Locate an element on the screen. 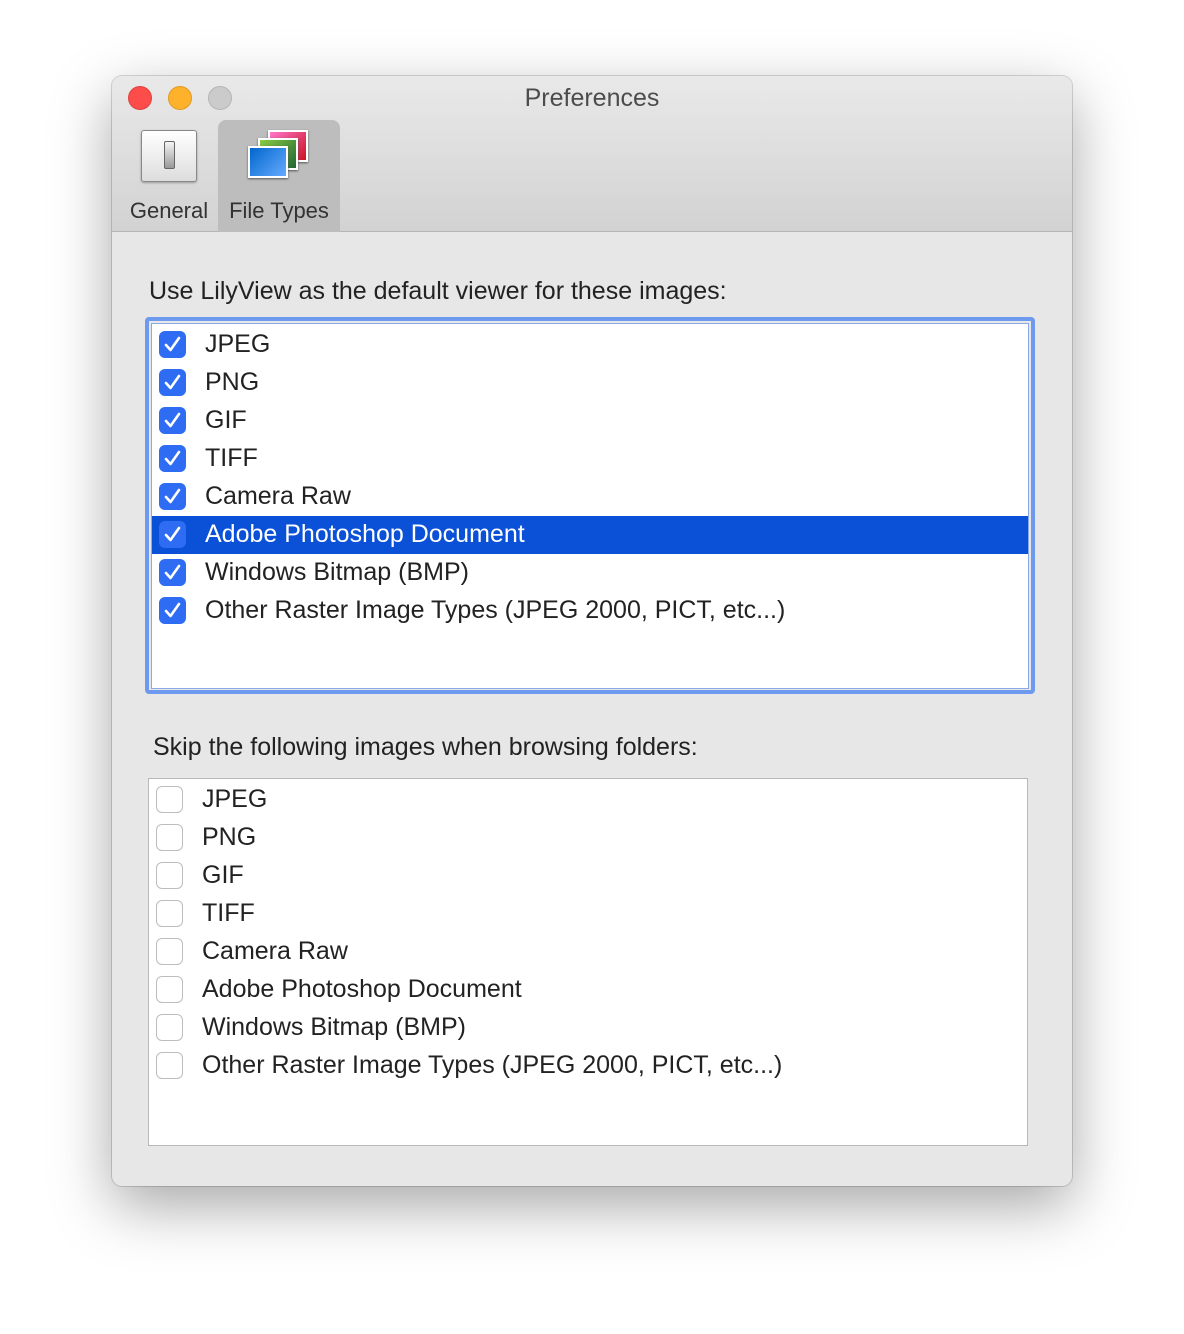 This screenshot has height=1334, width=1184. tab-file-types: File Types is located at coordinates (279, 176).